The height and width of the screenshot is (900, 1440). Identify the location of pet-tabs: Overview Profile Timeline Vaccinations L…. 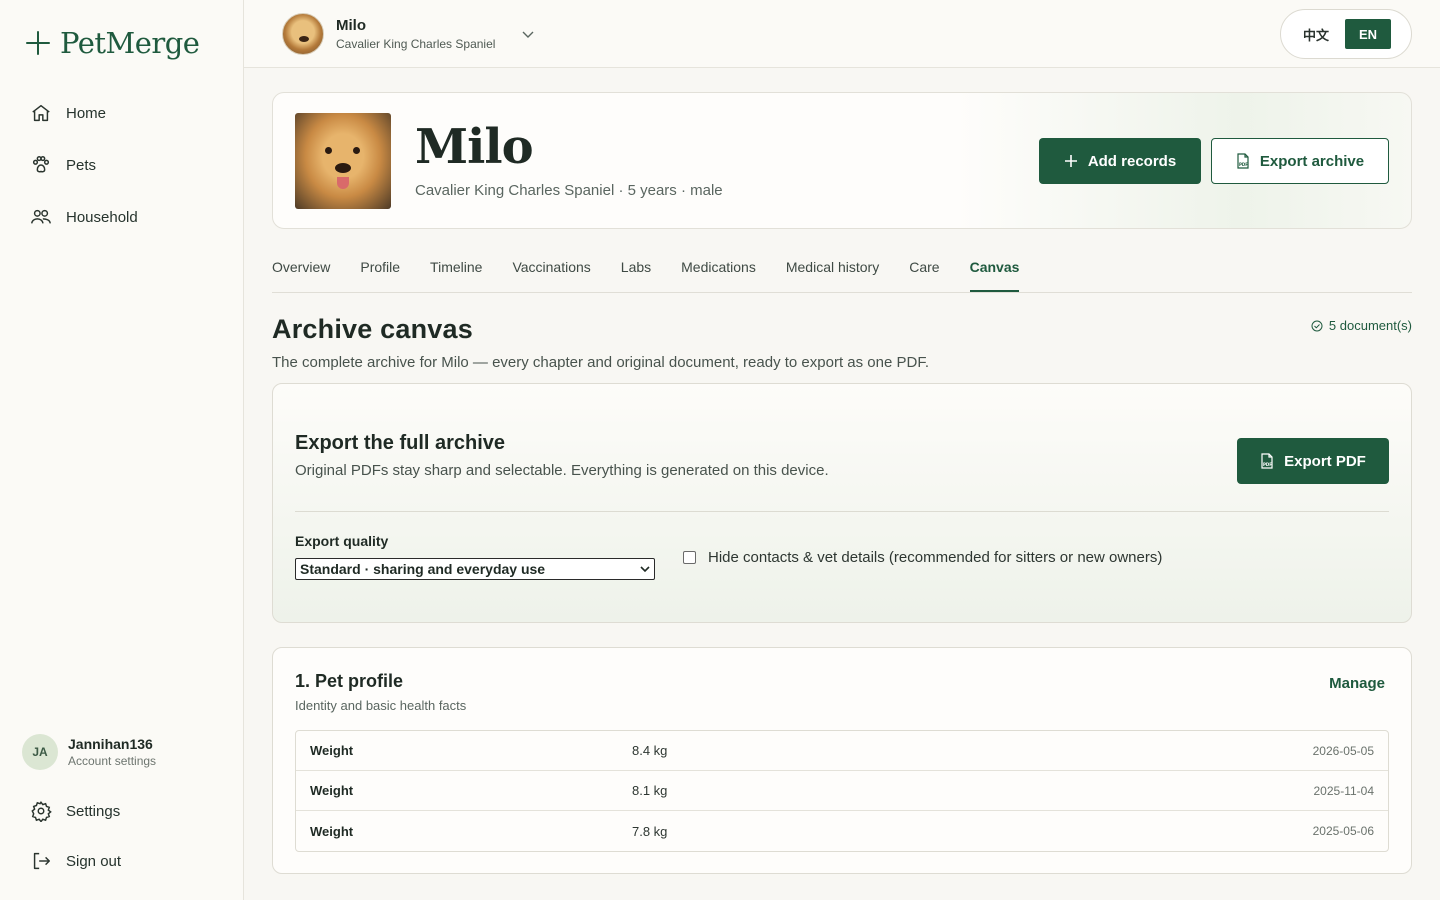
(842, 272).